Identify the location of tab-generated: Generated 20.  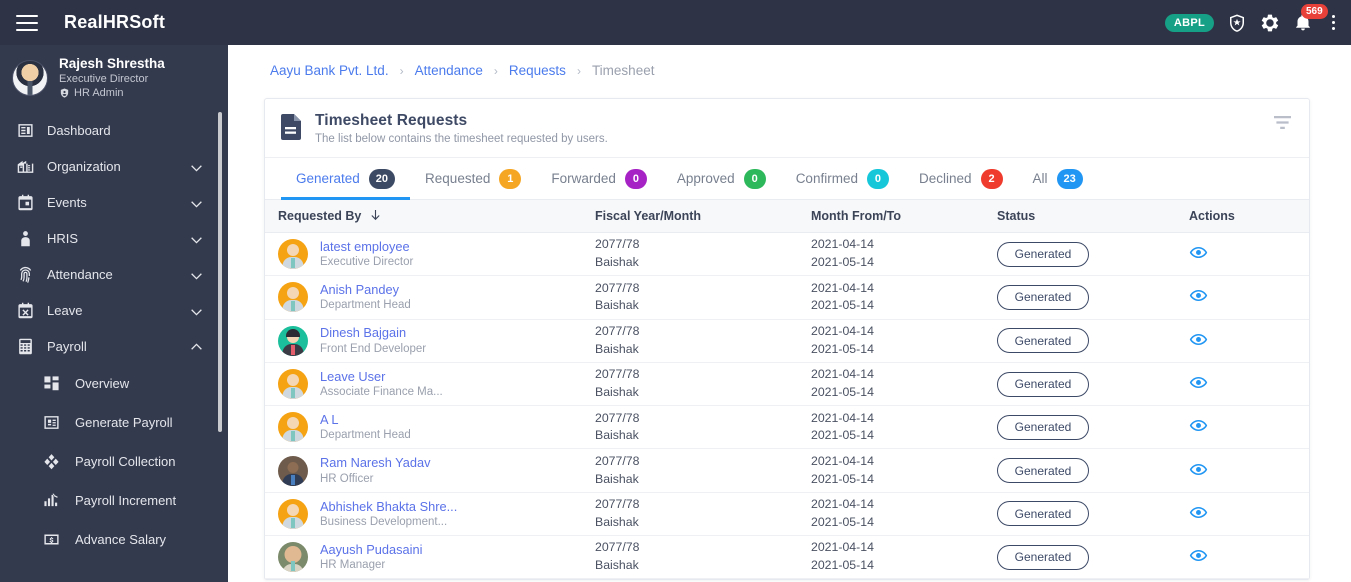
(346, 179).